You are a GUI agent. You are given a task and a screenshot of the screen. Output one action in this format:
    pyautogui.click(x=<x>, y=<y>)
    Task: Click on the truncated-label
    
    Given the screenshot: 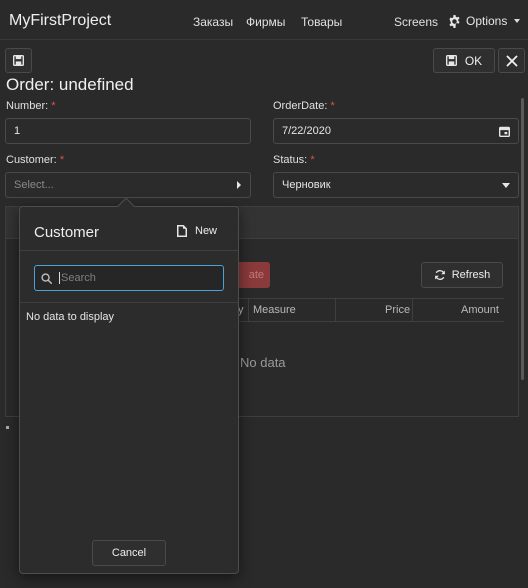 What is the action you would take?
    pyautogui.click(x=7, y=427)
    